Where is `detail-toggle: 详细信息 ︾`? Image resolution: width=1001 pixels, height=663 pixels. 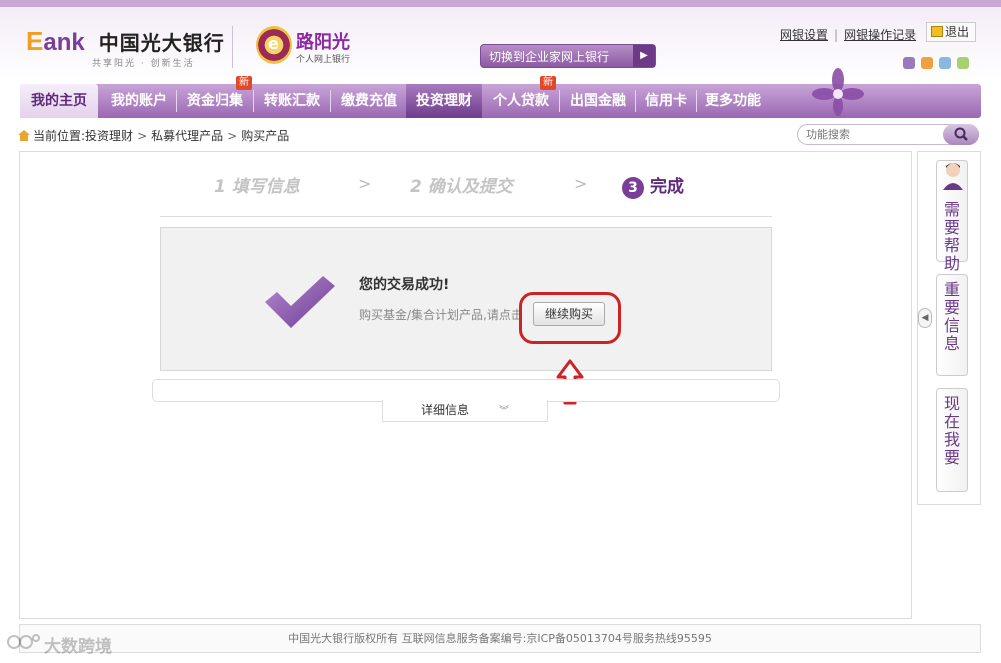 detail-toggle: 详细信息 ︾ is located at coordinates (465, 411).